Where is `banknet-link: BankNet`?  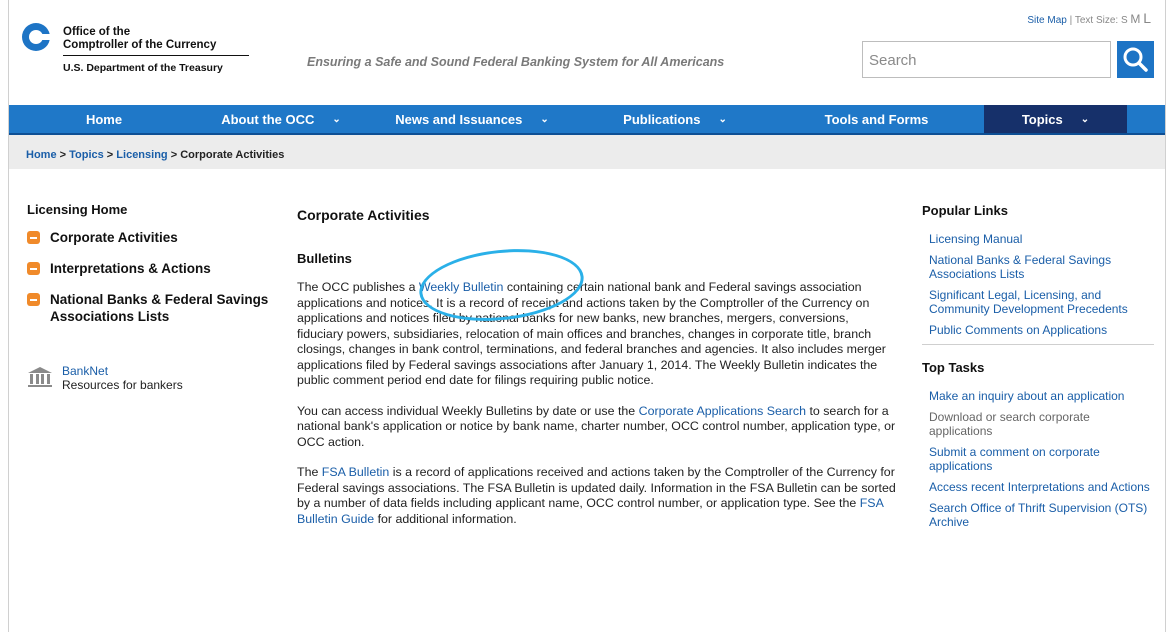 banknet-link: BankNet is located at coordinates (122, 371).